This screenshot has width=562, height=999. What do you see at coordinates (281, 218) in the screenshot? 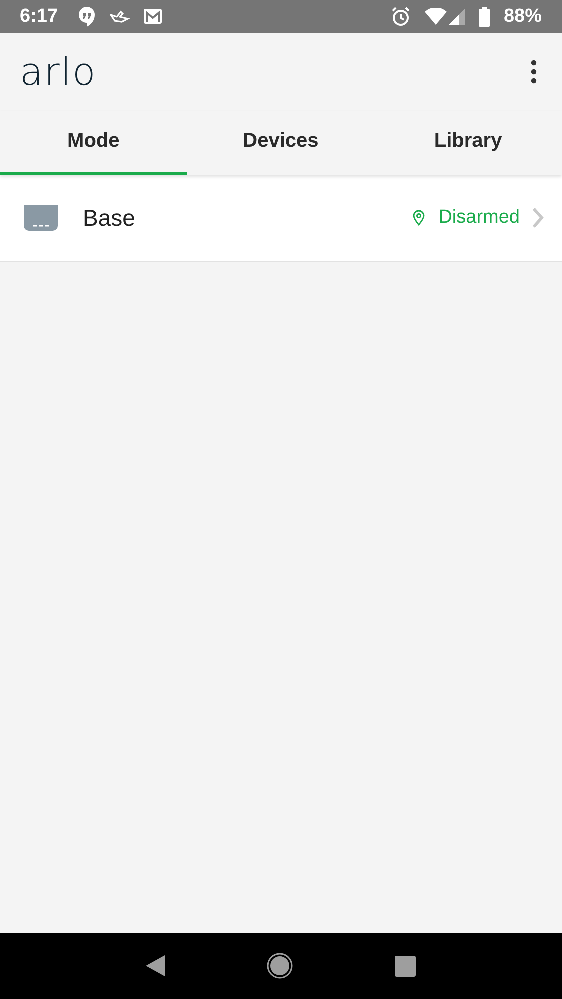
I see `device-row: Base Disarmed` at bounding box center [281, 218].